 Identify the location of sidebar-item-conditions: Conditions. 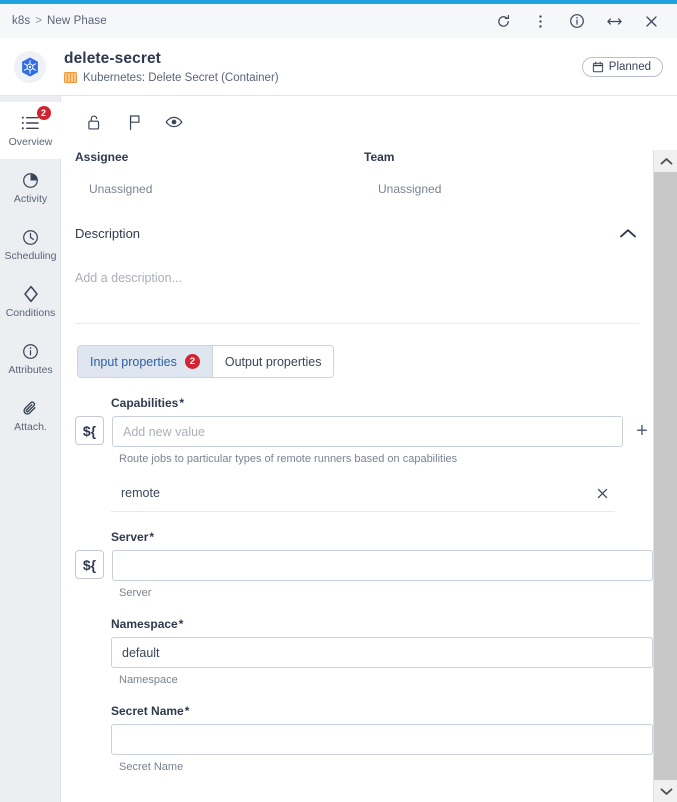
(30, 301).